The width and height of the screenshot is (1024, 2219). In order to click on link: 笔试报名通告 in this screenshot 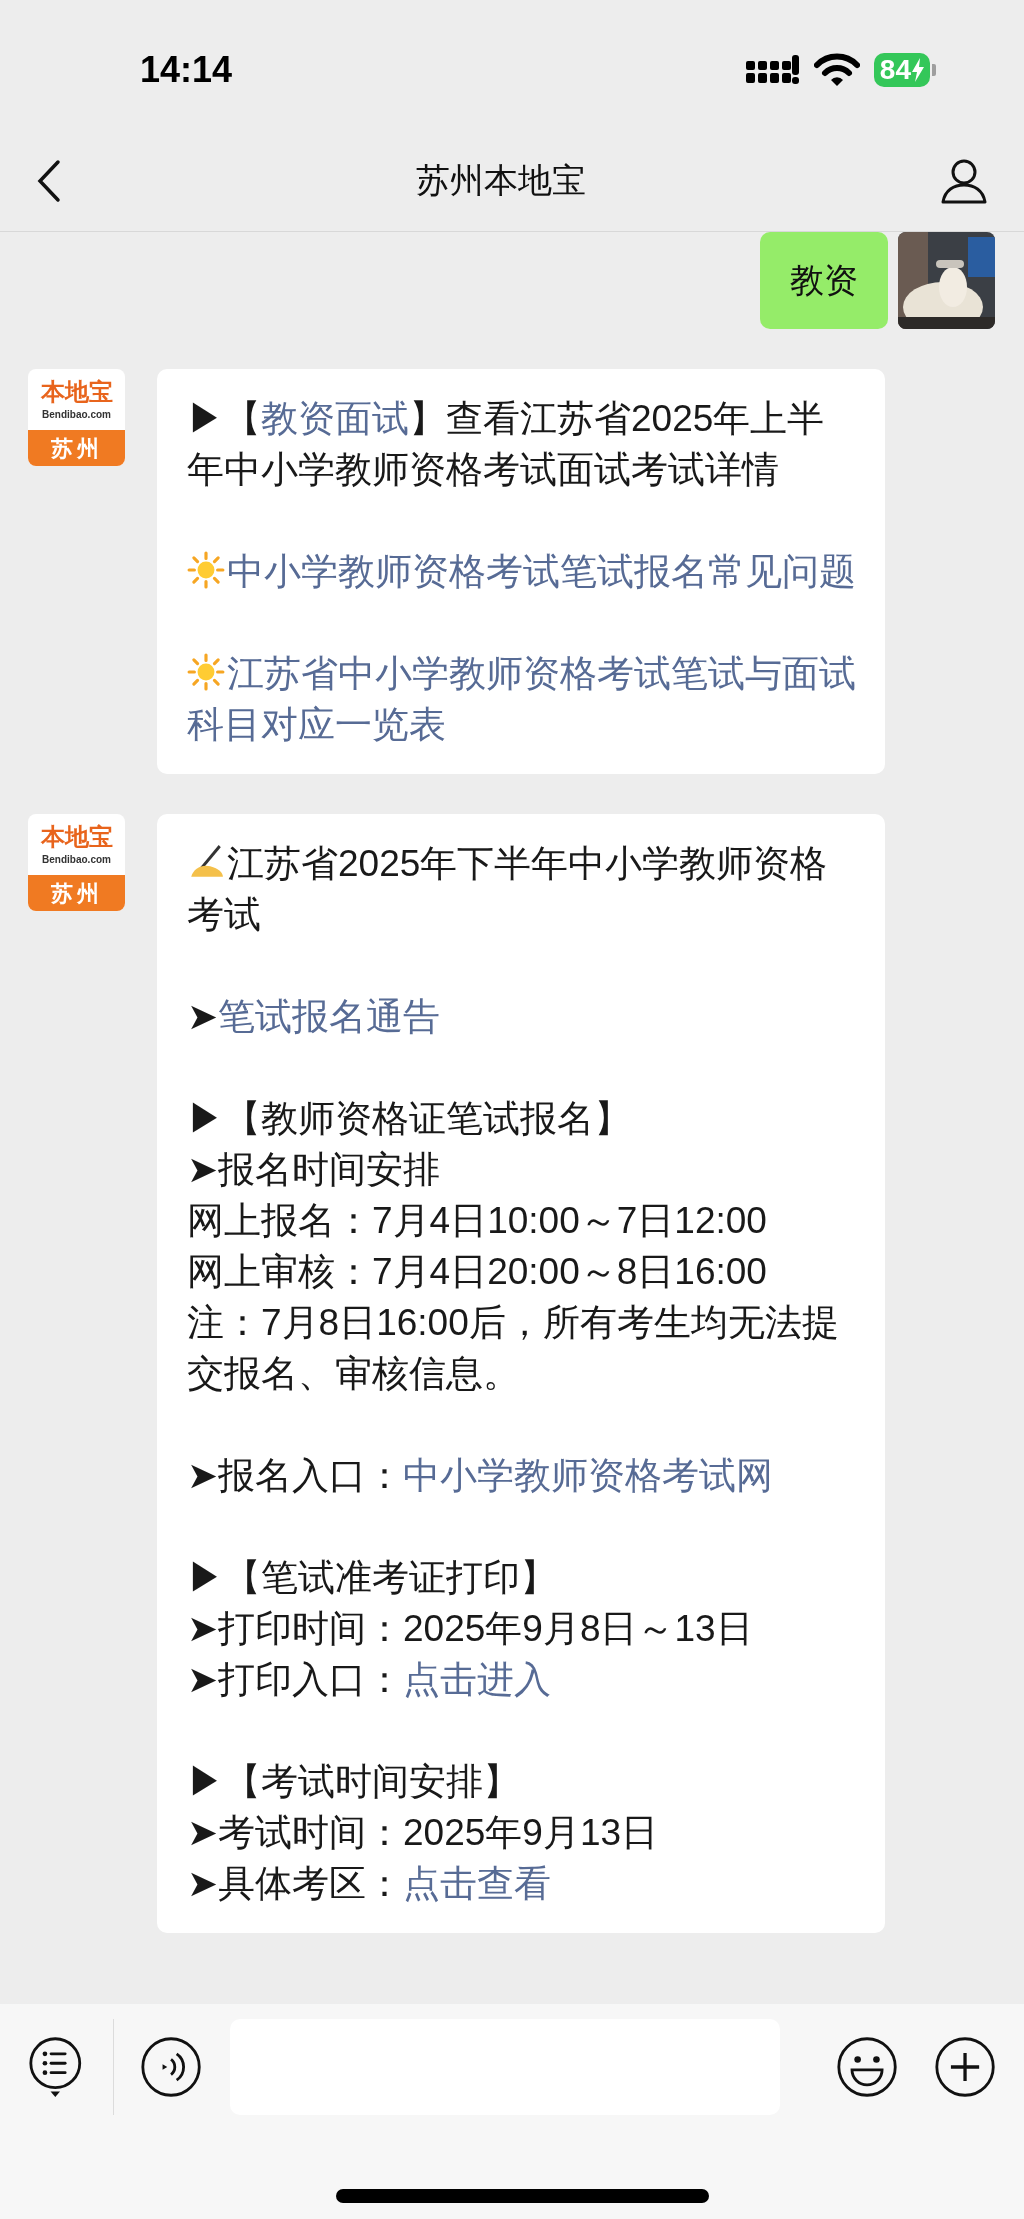, I will do `click(329, 1016)`.